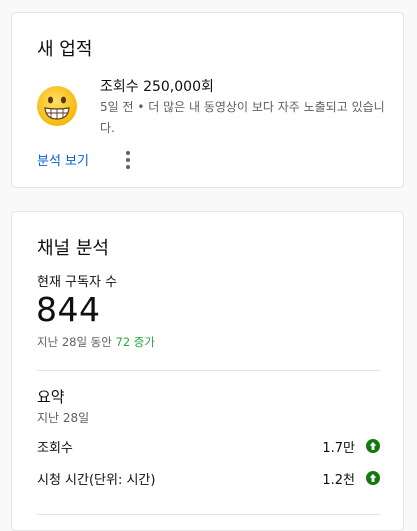 This screenshot has width=417, height=531. What do you see at coordinates (338, 448) in the screenshot?
I see `metric-value: 1.7만` at bounding box center [338, 448].